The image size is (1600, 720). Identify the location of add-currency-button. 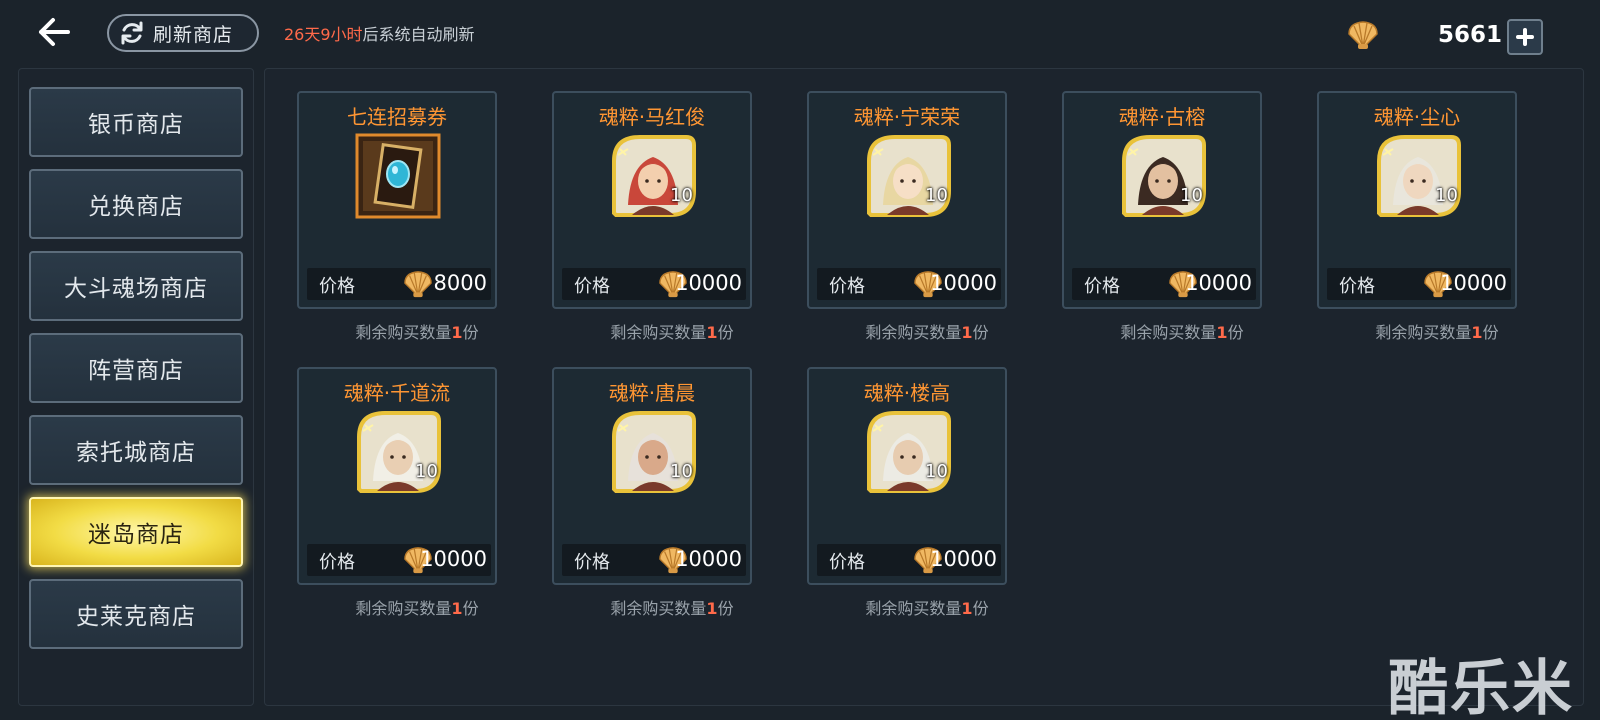
(1525, 37).